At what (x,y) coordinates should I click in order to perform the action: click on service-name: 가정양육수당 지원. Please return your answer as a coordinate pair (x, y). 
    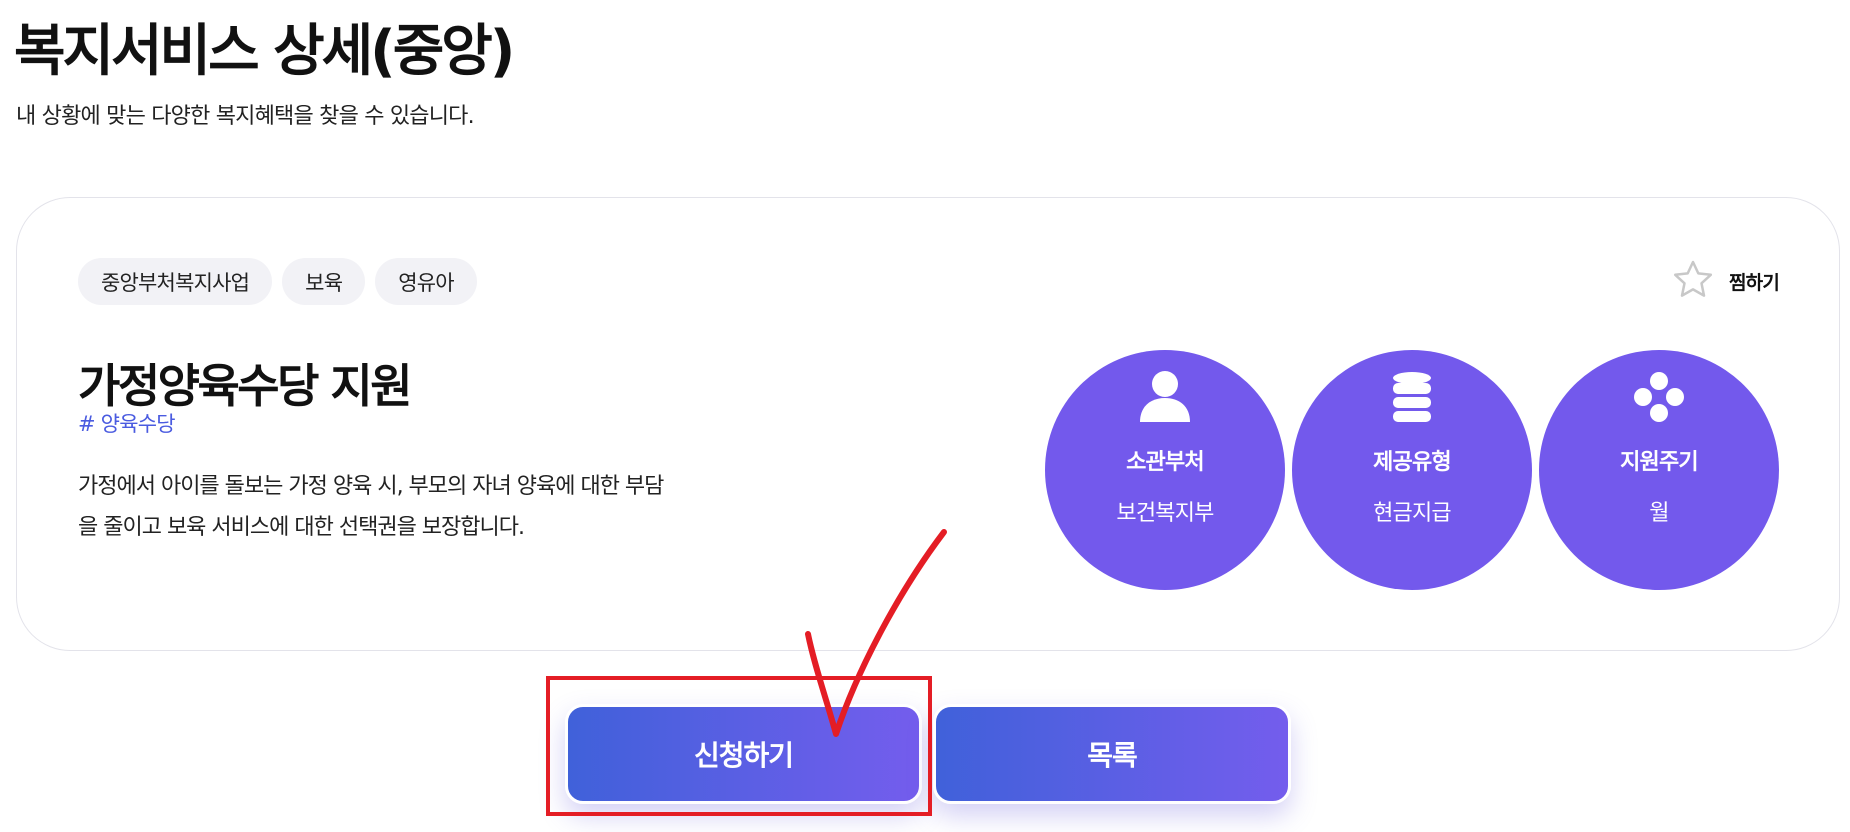
    Looking at the image, I should click on (245, 386).